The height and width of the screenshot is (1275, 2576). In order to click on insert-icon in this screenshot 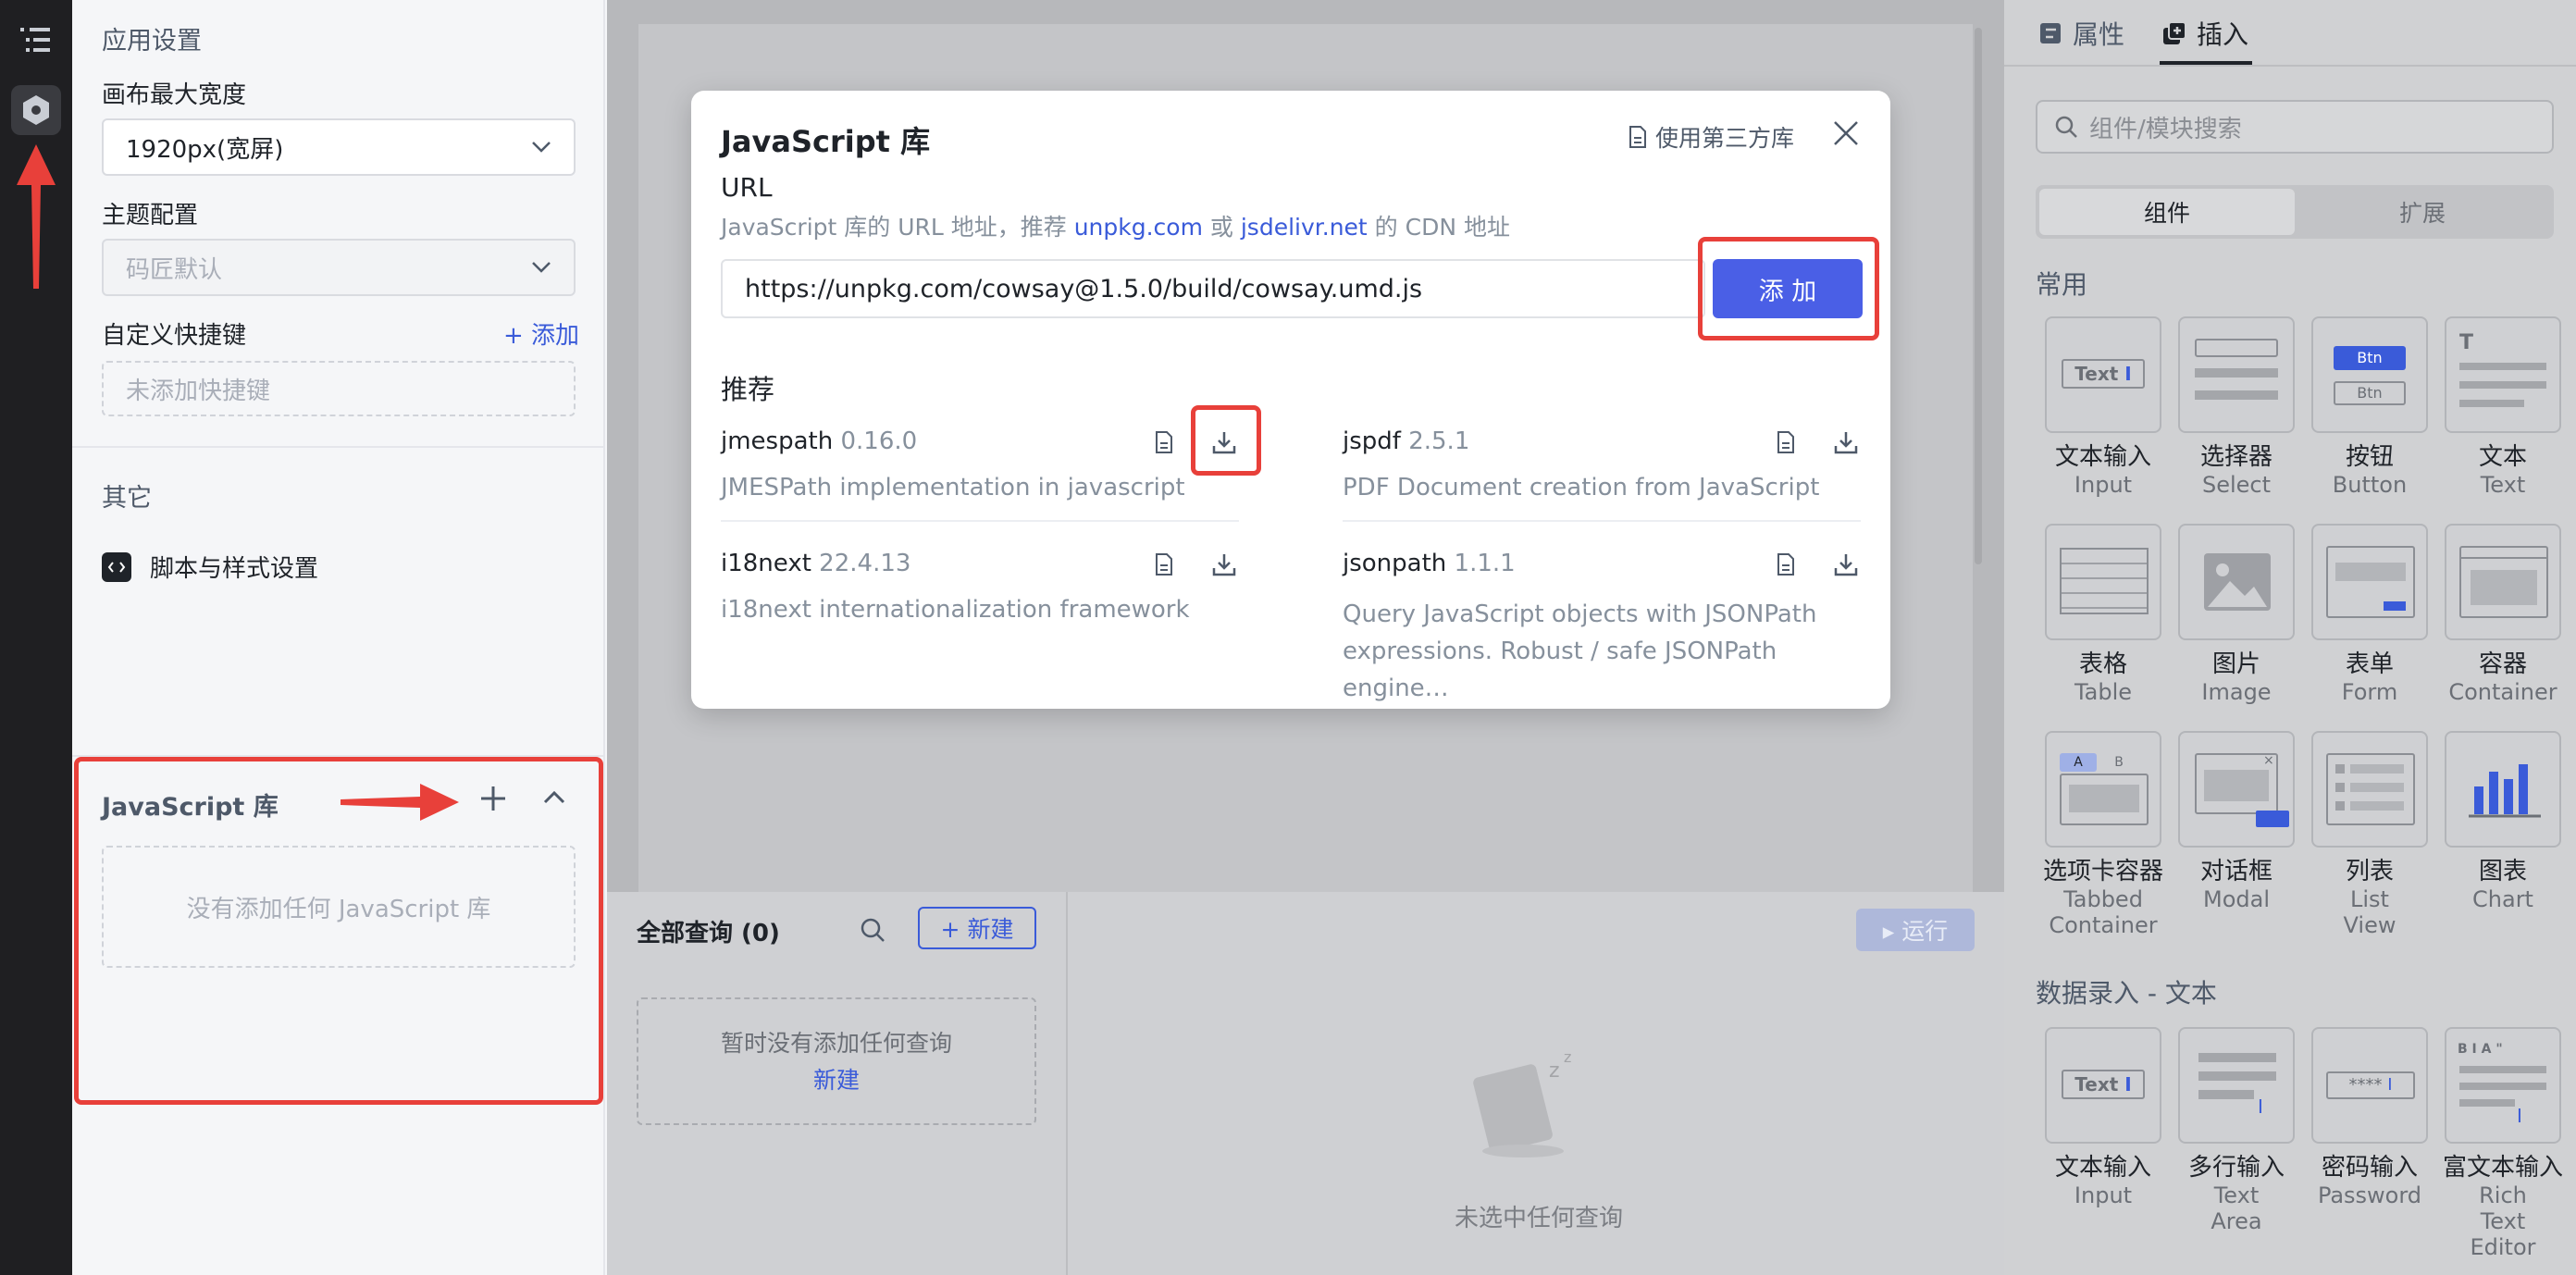, I will do `click(2174, 32)`.